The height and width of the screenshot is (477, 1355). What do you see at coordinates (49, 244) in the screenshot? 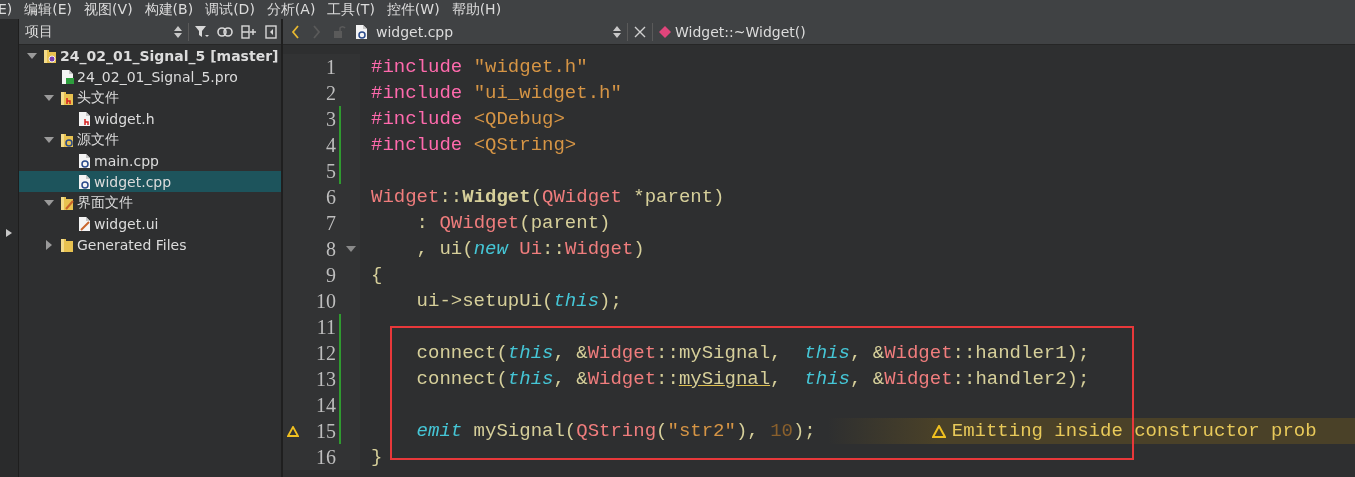
I see `collapsed-arrow-icon` at bounding box center [49, 244].